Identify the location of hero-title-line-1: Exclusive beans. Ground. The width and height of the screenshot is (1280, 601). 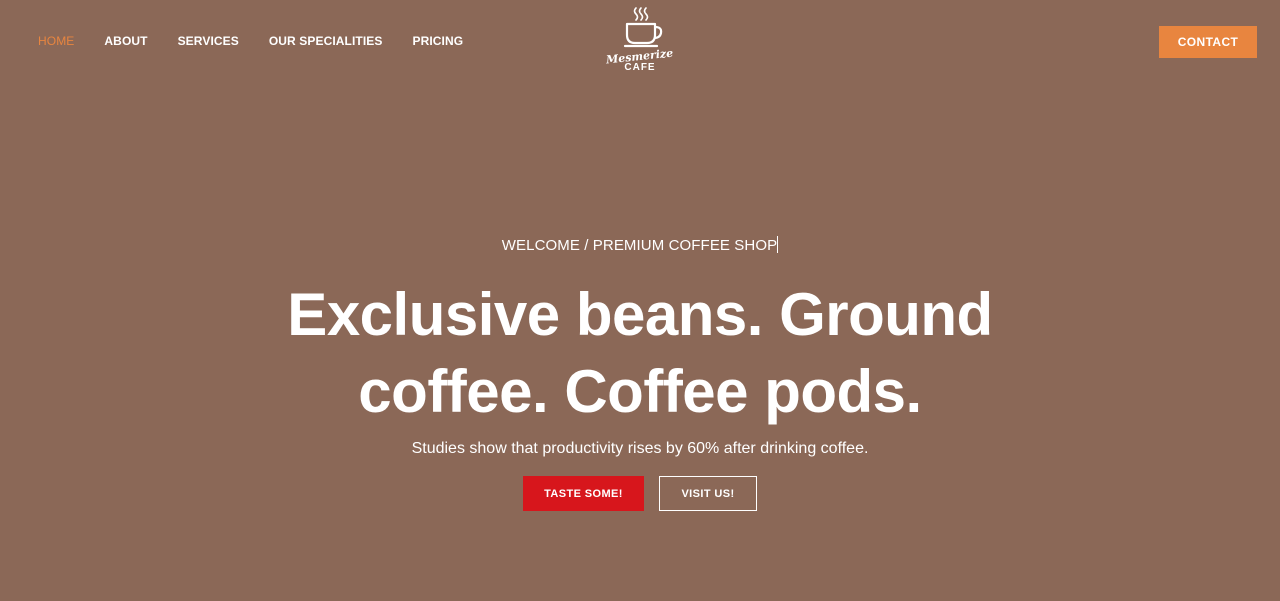
(640, 314).